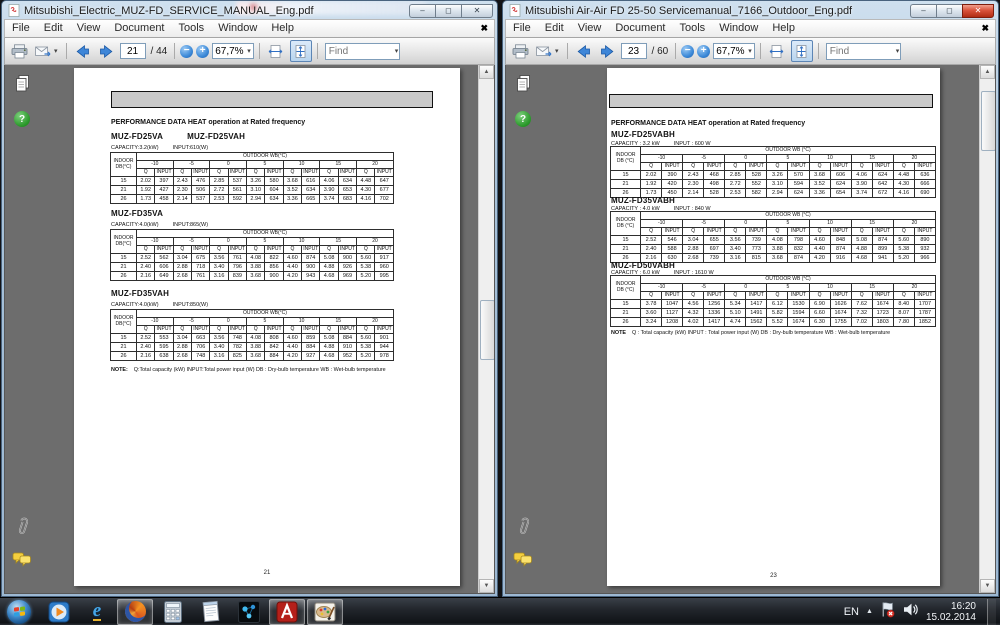 The image size is (1000, 625). Describe the element at coordinates (771, 101) in the screenshot. I see `redacted-header-bar` at that location.